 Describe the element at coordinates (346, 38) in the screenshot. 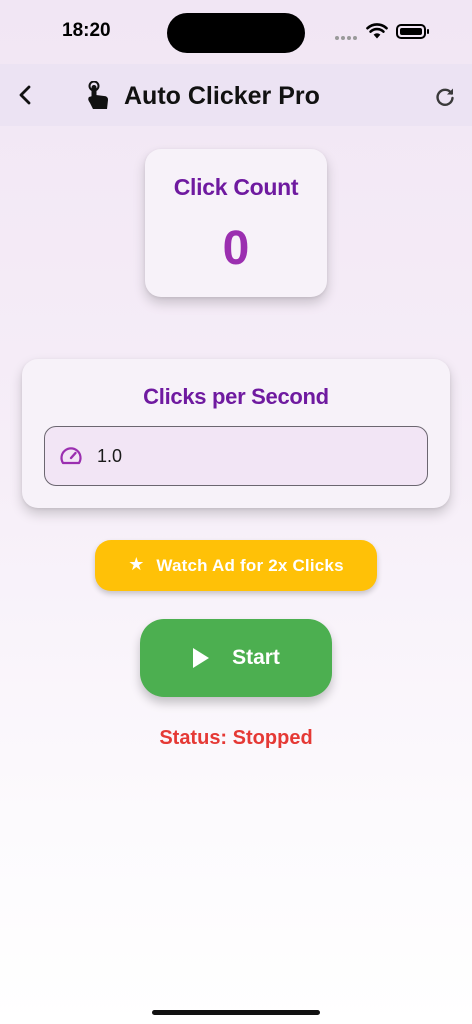

I see `signal-icon` at that location.